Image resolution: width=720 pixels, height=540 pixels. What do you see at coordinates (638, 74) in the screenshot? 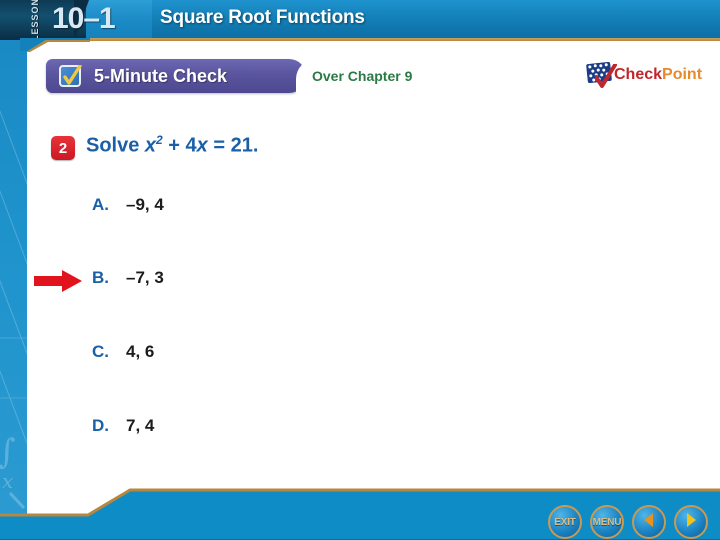
I see `checkpoint-check-word: Check` at bounding box center [638, 74].